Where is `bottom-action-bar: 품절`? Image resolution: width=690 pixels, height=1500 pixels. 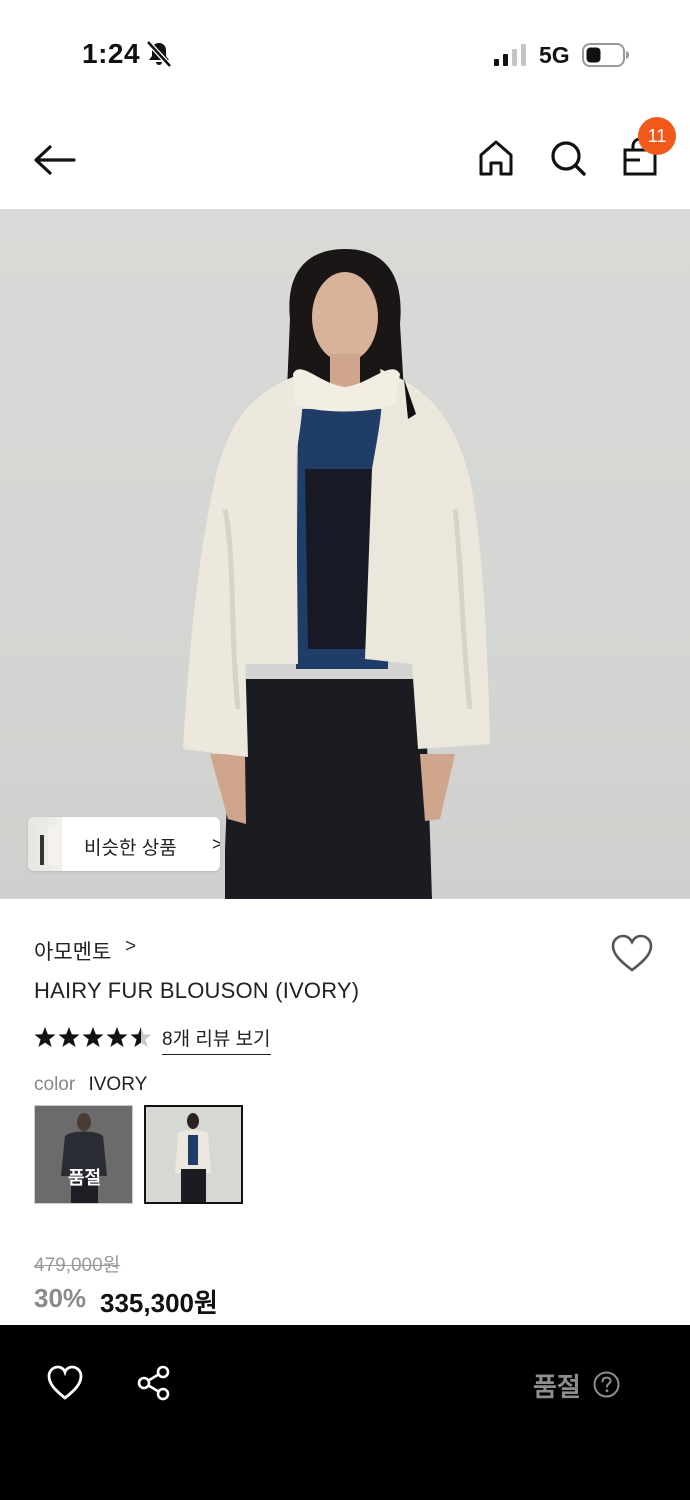
bottom-action-bar: 품절 is located at coordinates (345, 1412).